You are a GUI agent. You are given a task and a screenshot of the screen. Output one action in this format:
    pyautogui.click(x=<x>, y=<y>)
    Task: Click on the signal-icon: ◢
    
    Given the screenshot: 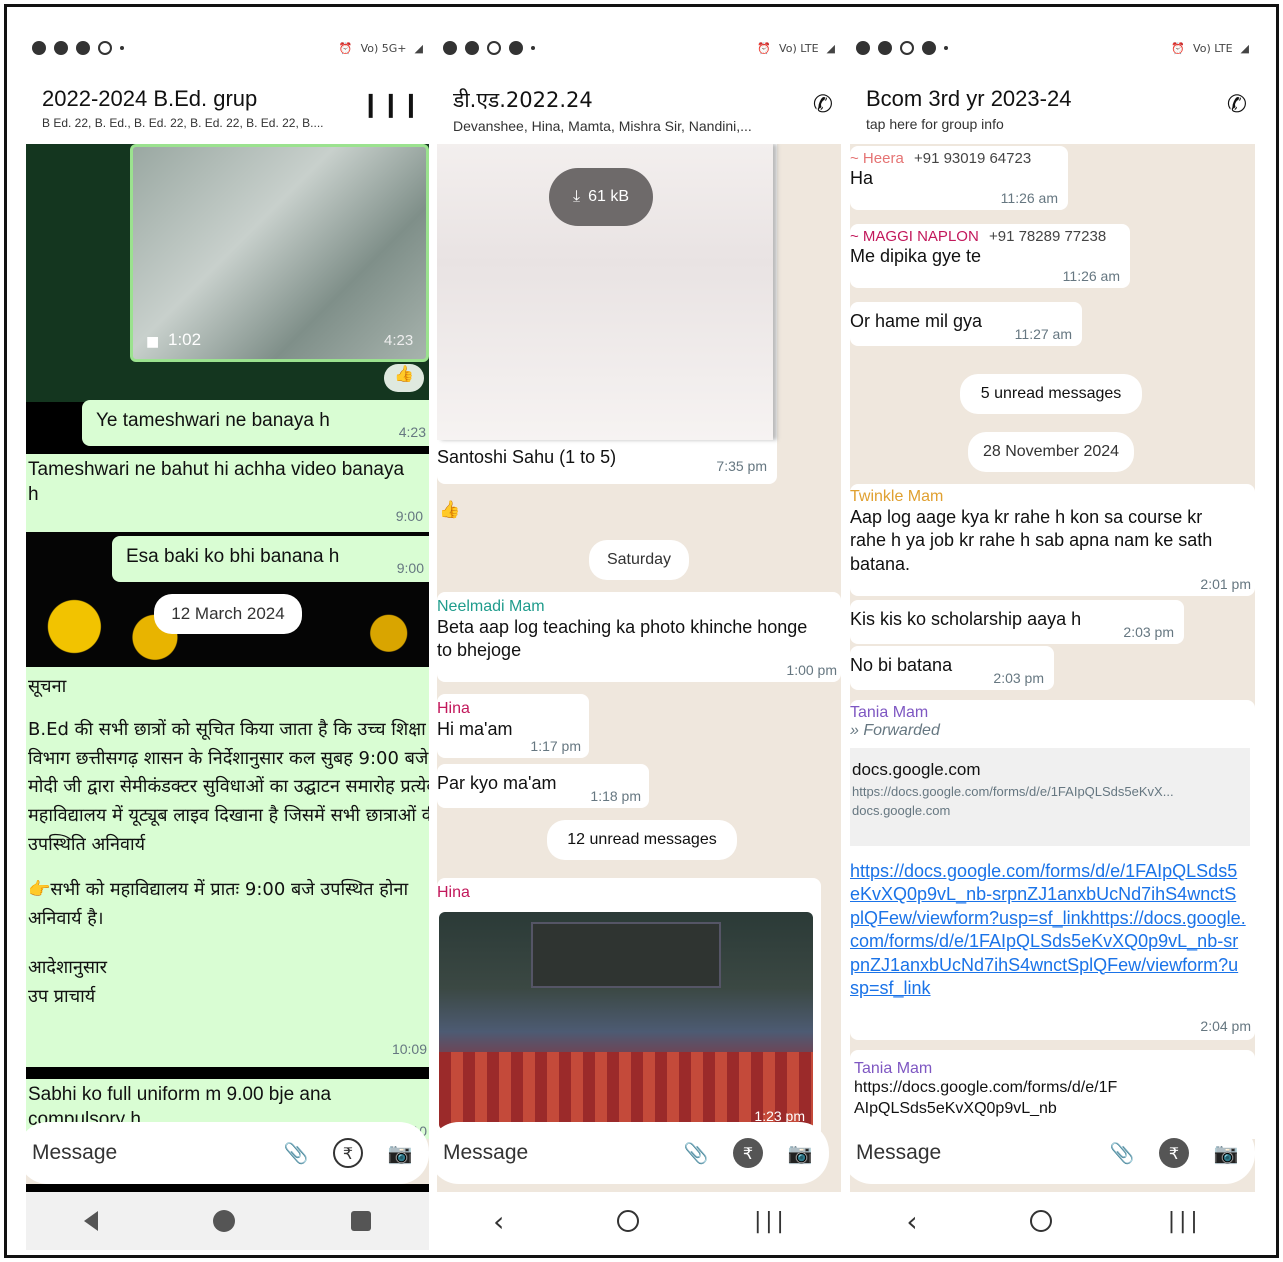 What is the action you would take?
    pyautogui.click(x=1244, y=48)
    